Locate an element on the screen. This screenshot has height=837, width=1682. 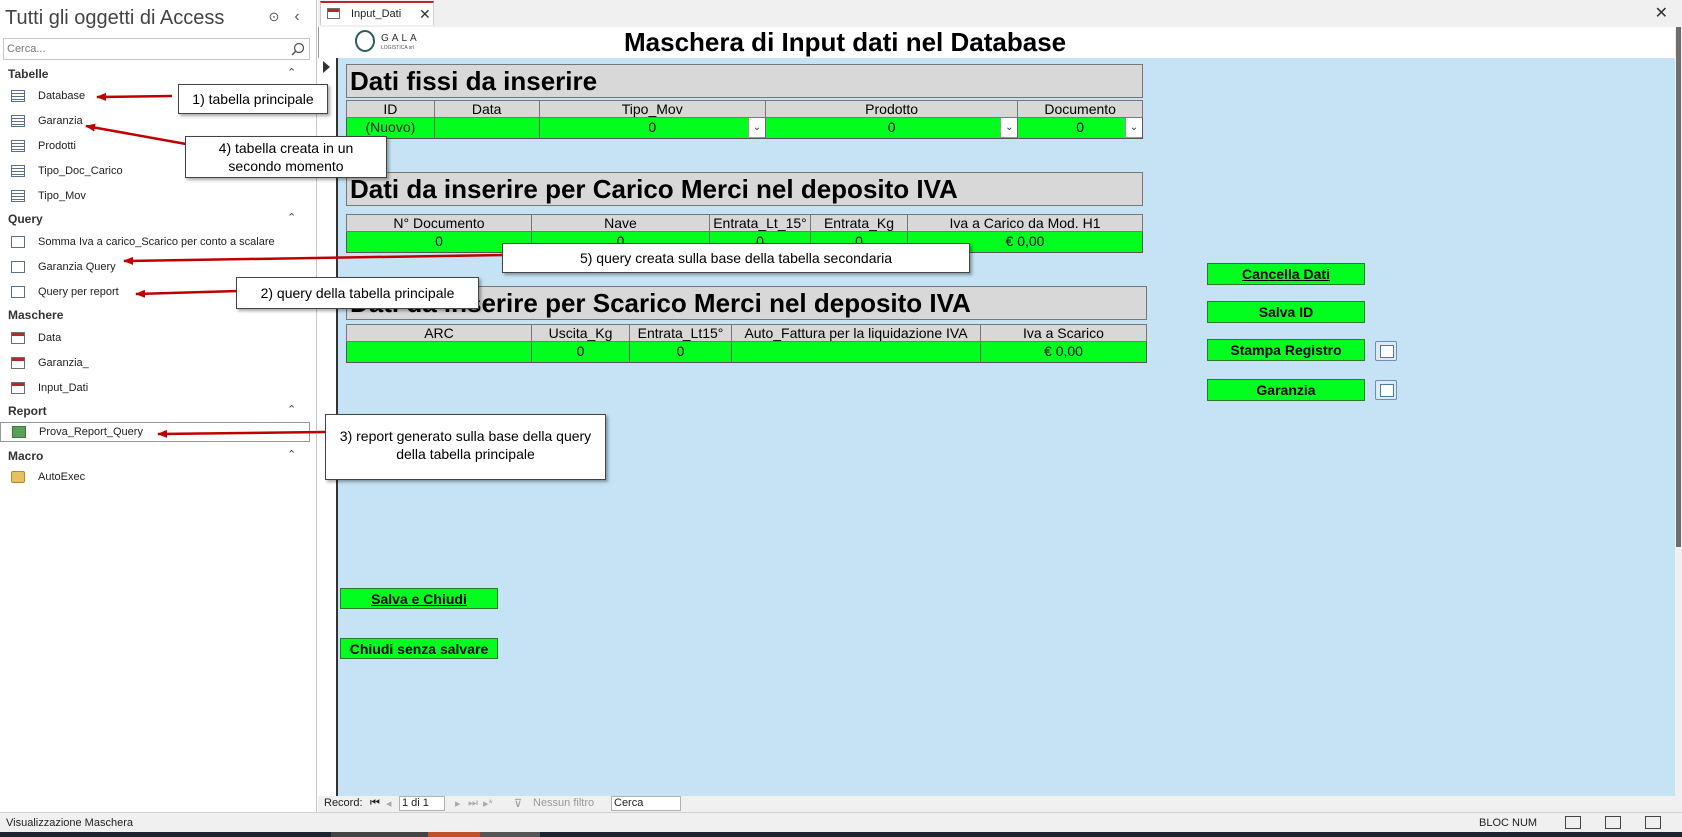
previous-record-icon: ◂ is located at coordinates (389, 803).